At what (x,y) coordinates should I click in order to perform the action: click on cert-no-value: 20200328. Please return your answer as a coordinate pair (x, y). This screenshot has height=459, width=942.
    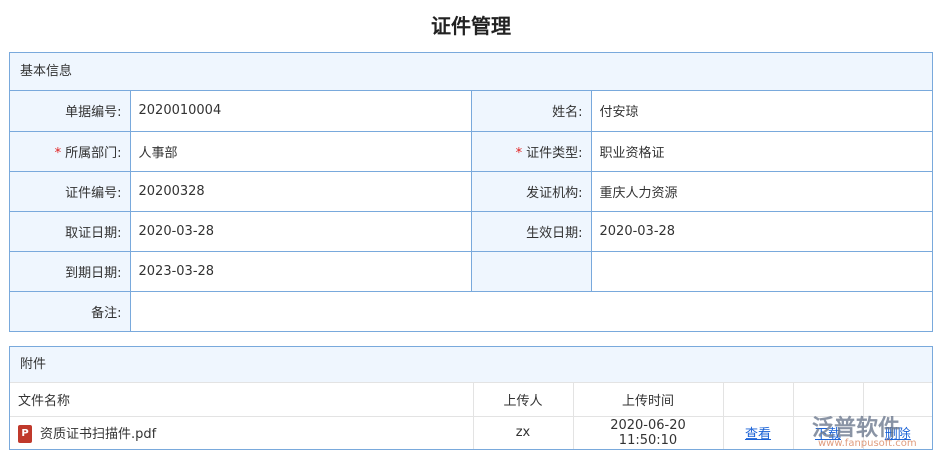
    Looking at the image, I should click on (300, 190).